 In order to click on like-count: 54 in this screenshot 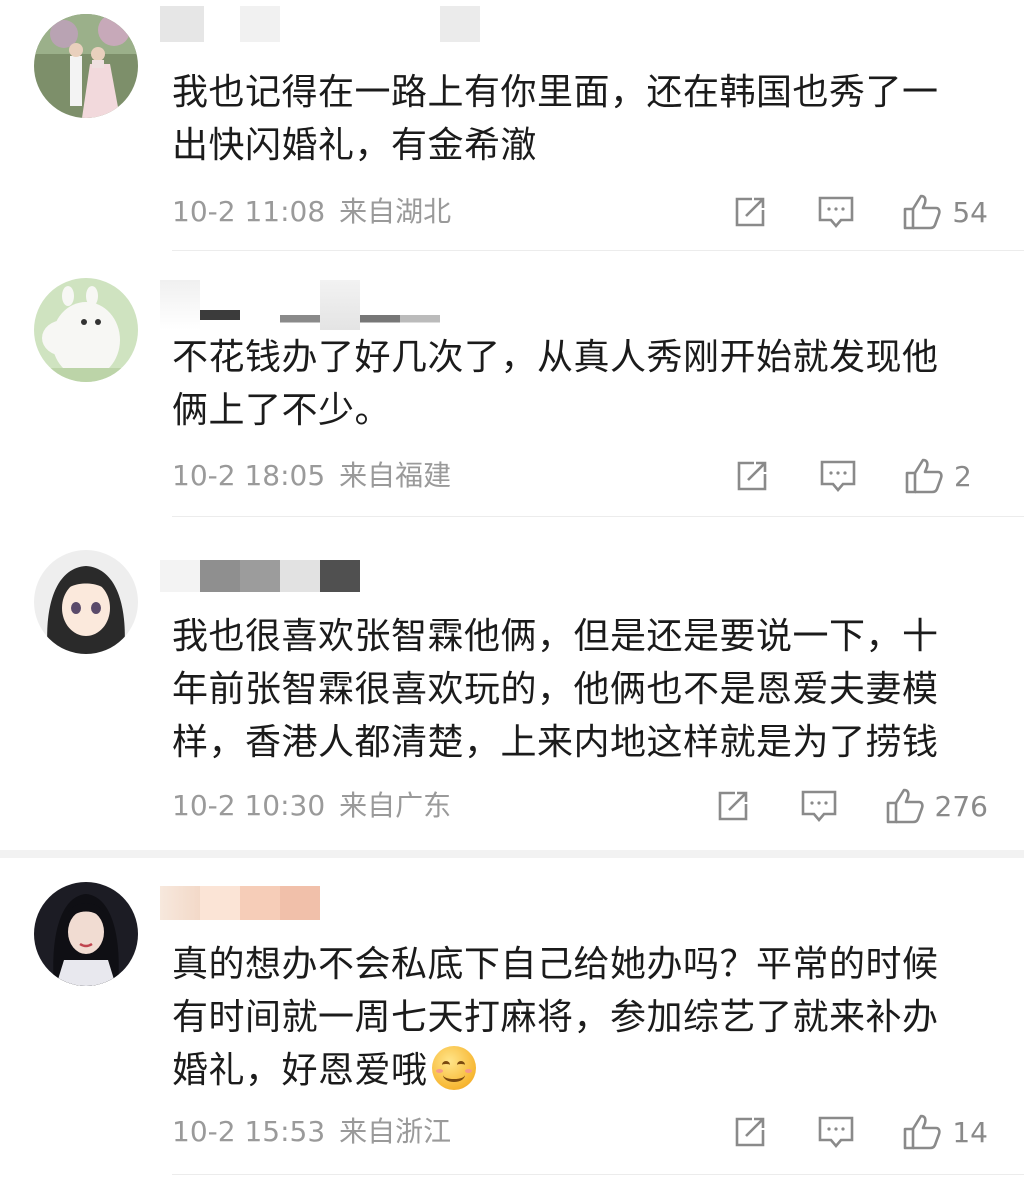, I will do `click(970, 212)`.